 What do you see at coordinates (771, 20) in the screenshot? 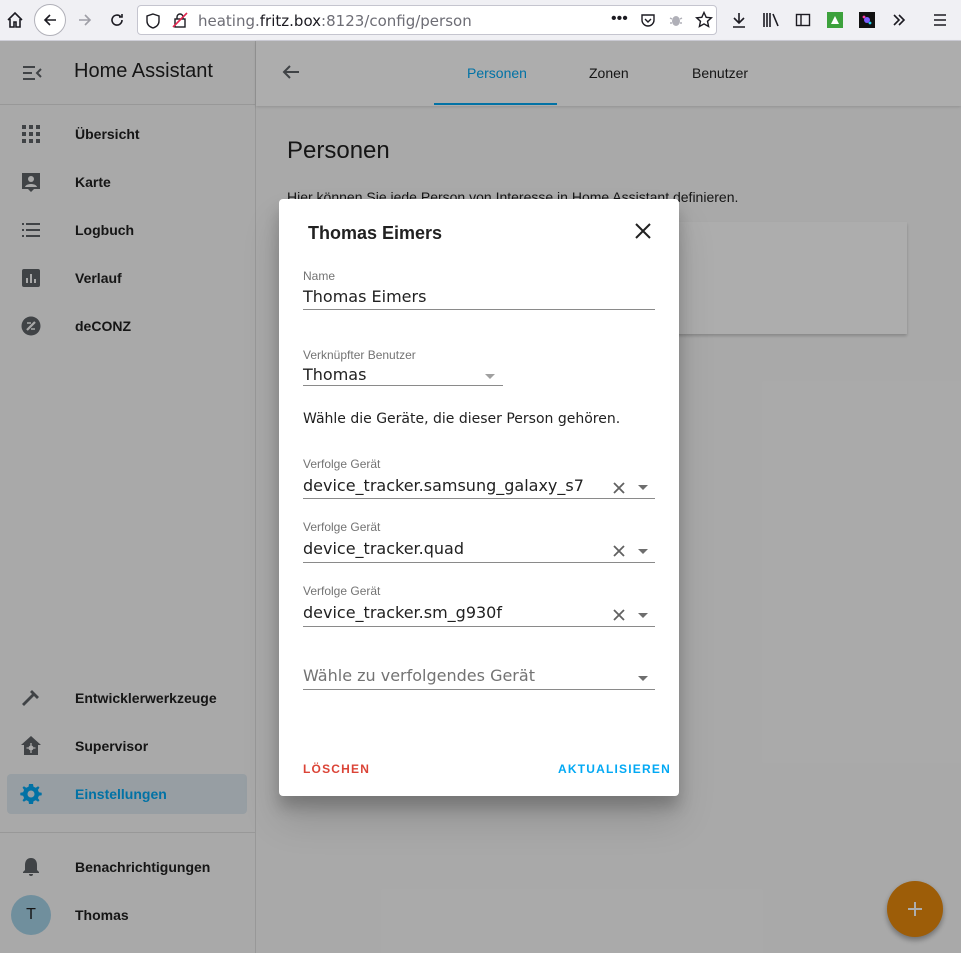
I see `library-icon` at bounding box center [771, 20].